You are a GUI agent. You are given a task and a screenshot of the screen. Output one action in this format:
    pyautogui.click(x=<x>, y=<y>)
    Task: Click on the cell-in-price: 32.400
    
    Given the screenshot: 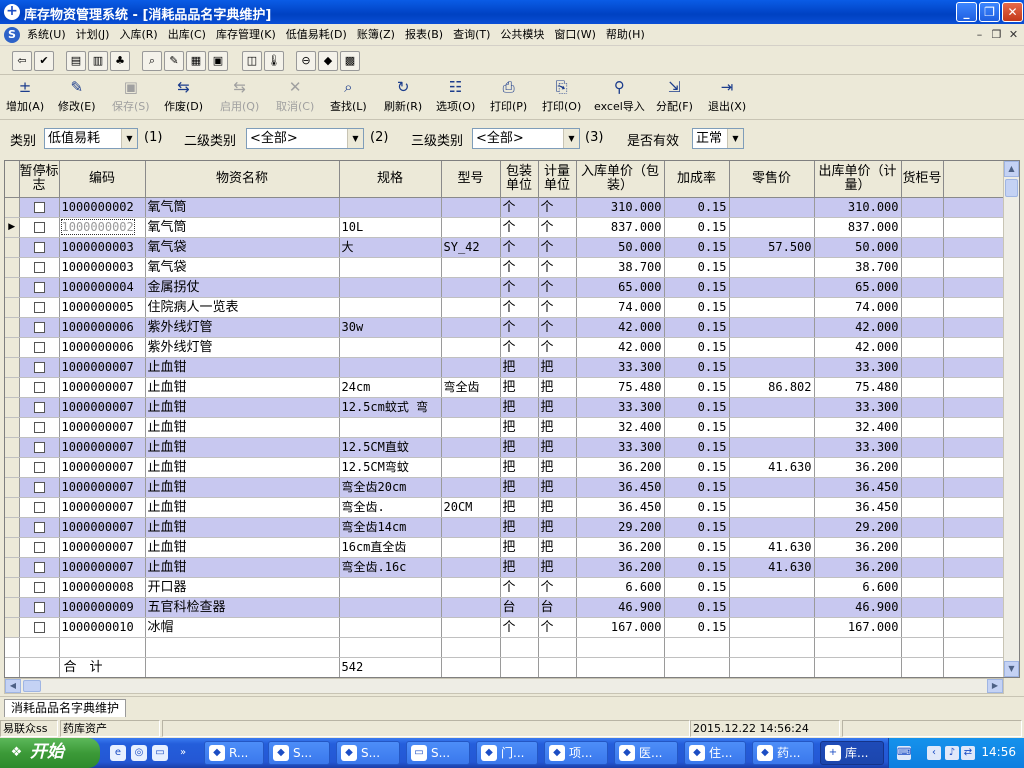 What is the action you would take?
    pyautogui.click(x=620, y=427)
    